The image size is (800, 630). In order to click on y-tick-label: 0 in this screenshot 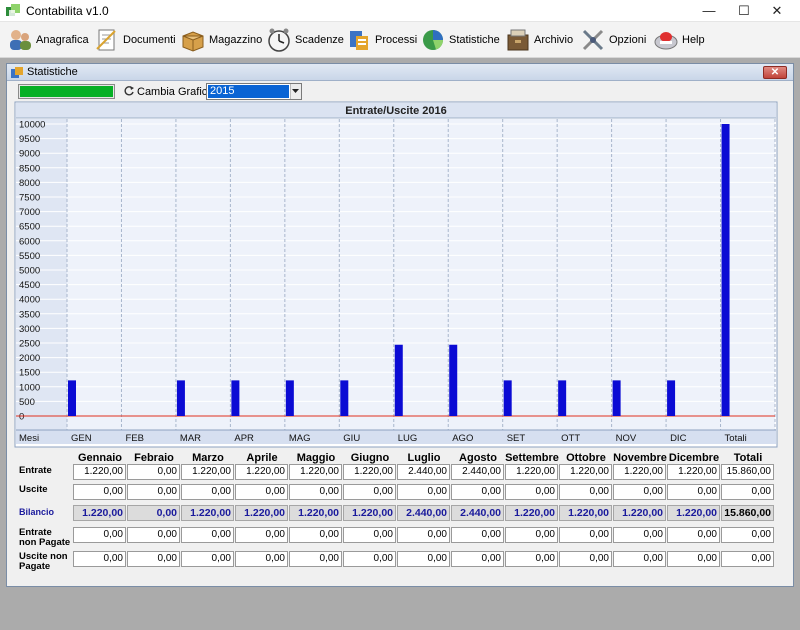, I will do `click(21, 417)`.